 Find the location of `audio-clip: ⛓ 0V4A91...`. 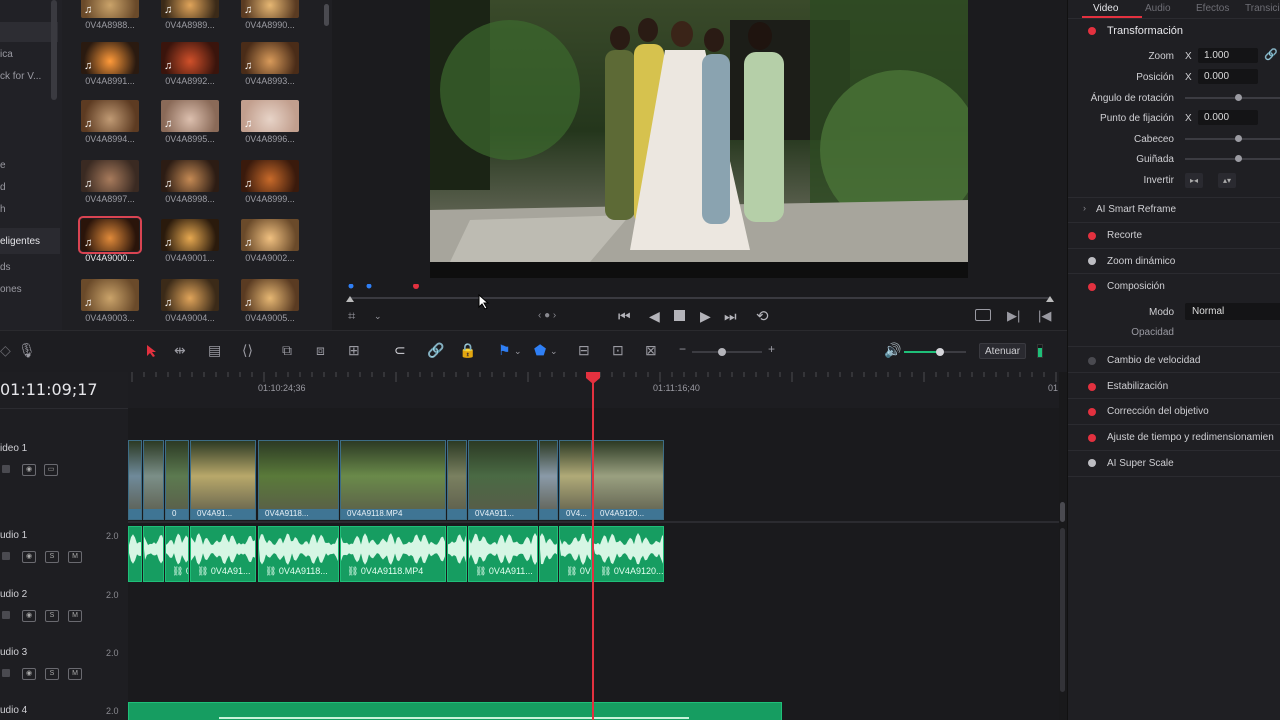

audio-clip: ⛓ 0V4A91... is located at coordinates (223, 554).